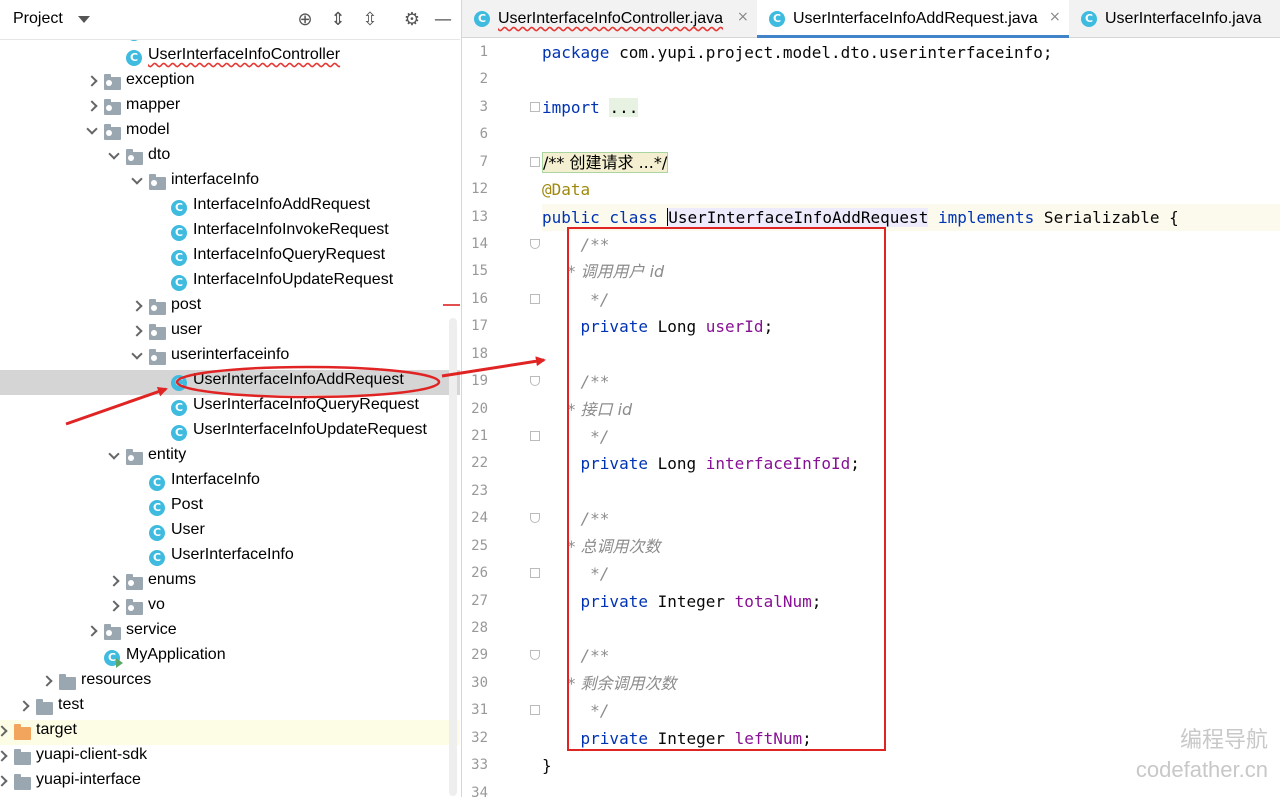 Image resolution: width=1280 pixels, height=797 pixels. Describe the element at coordinates (370, 20) in the screenshot. I see `collapse-all-icon: ⇳` at that location.